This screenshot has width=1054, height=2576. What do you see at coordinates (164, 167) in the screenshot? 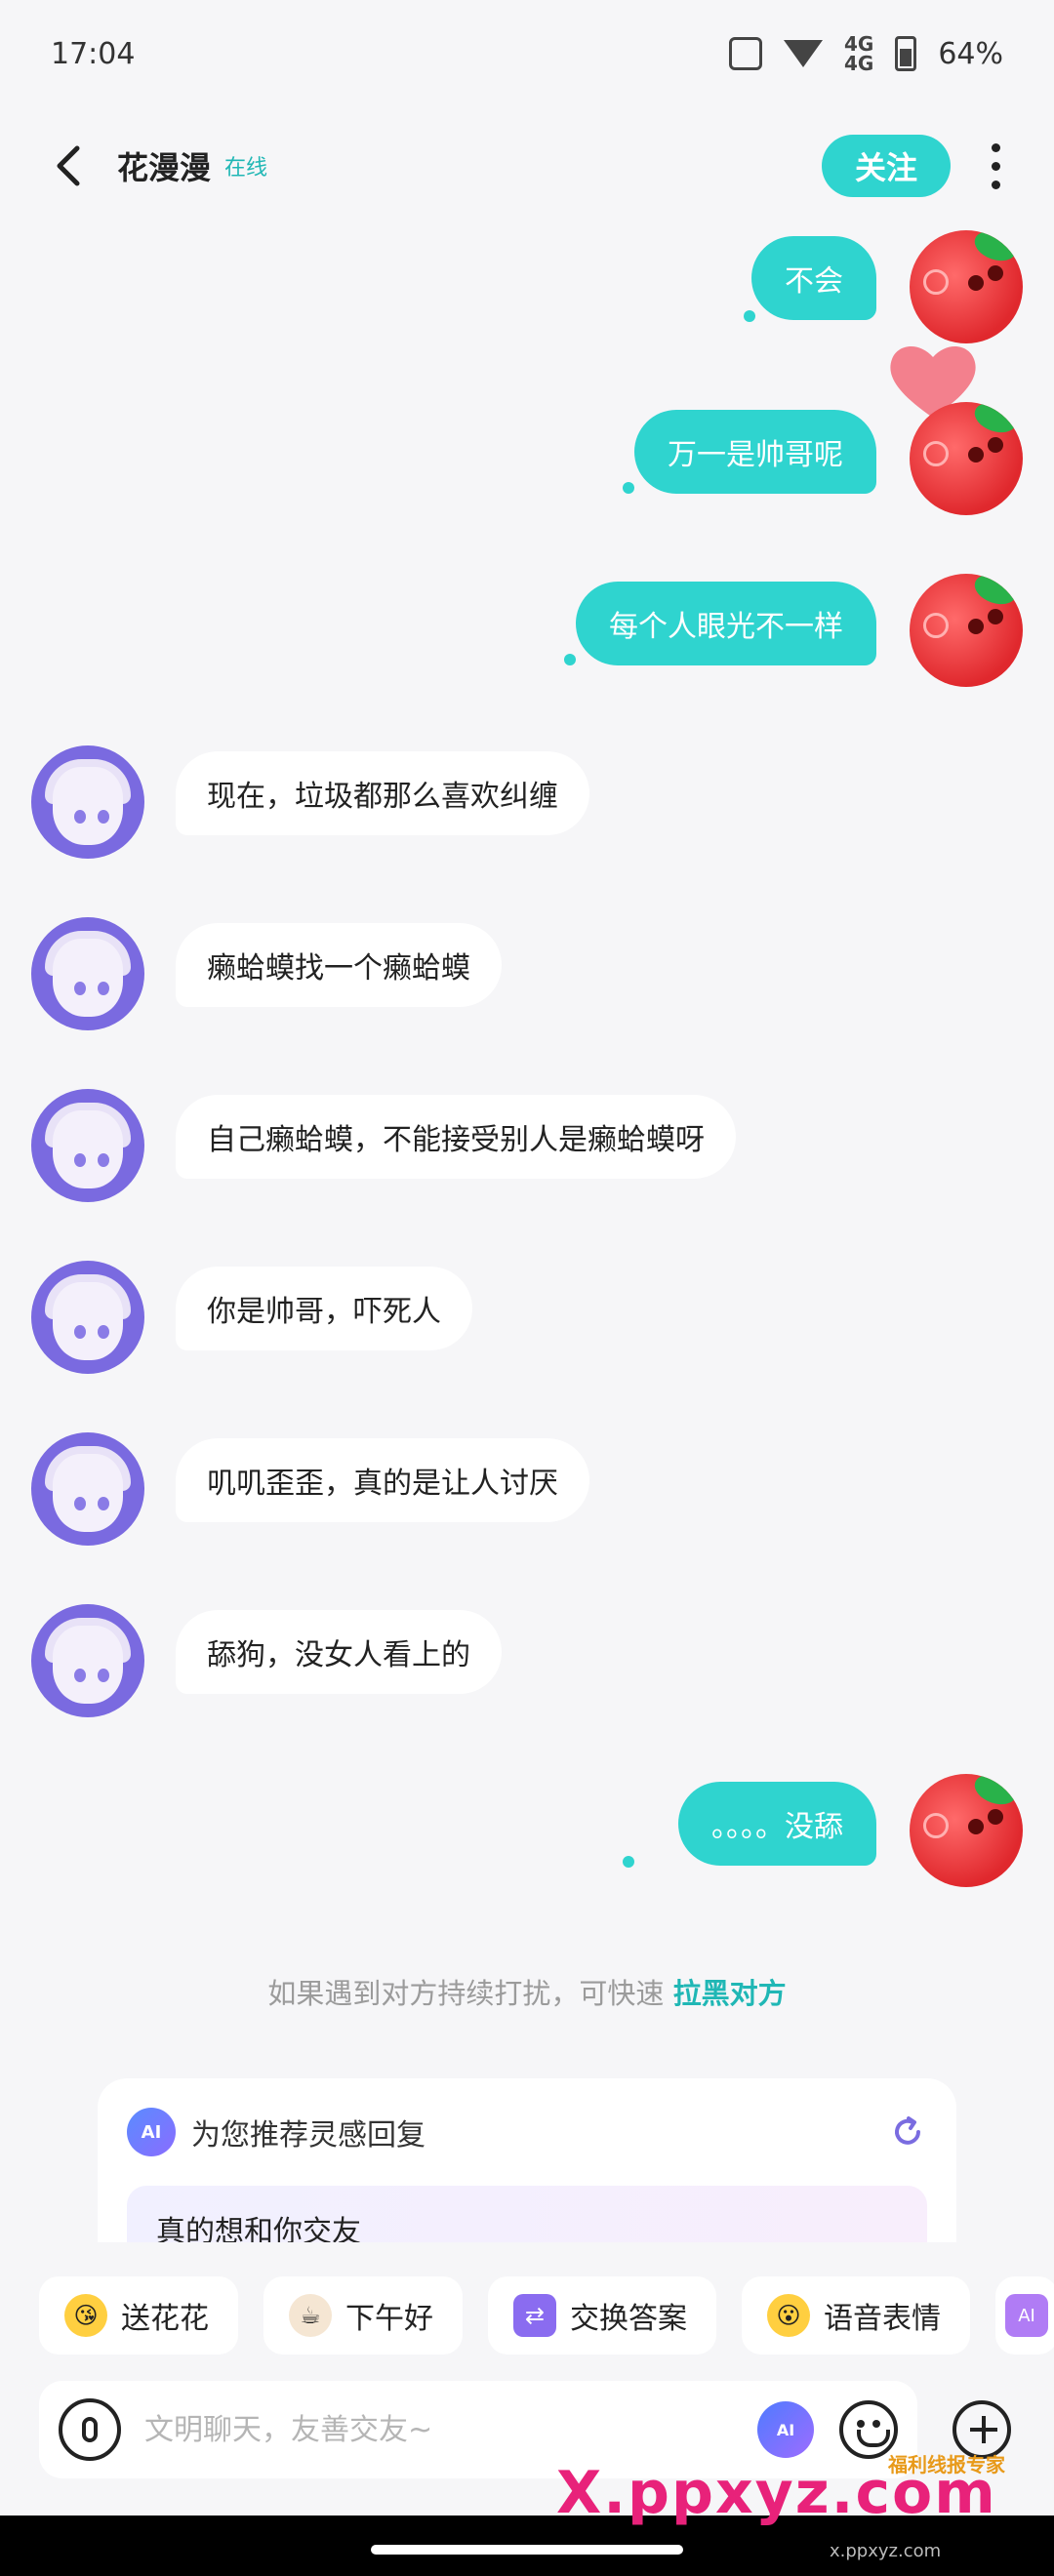
I see `chat-title: 花漫漫` at bounding box center [164, 167].